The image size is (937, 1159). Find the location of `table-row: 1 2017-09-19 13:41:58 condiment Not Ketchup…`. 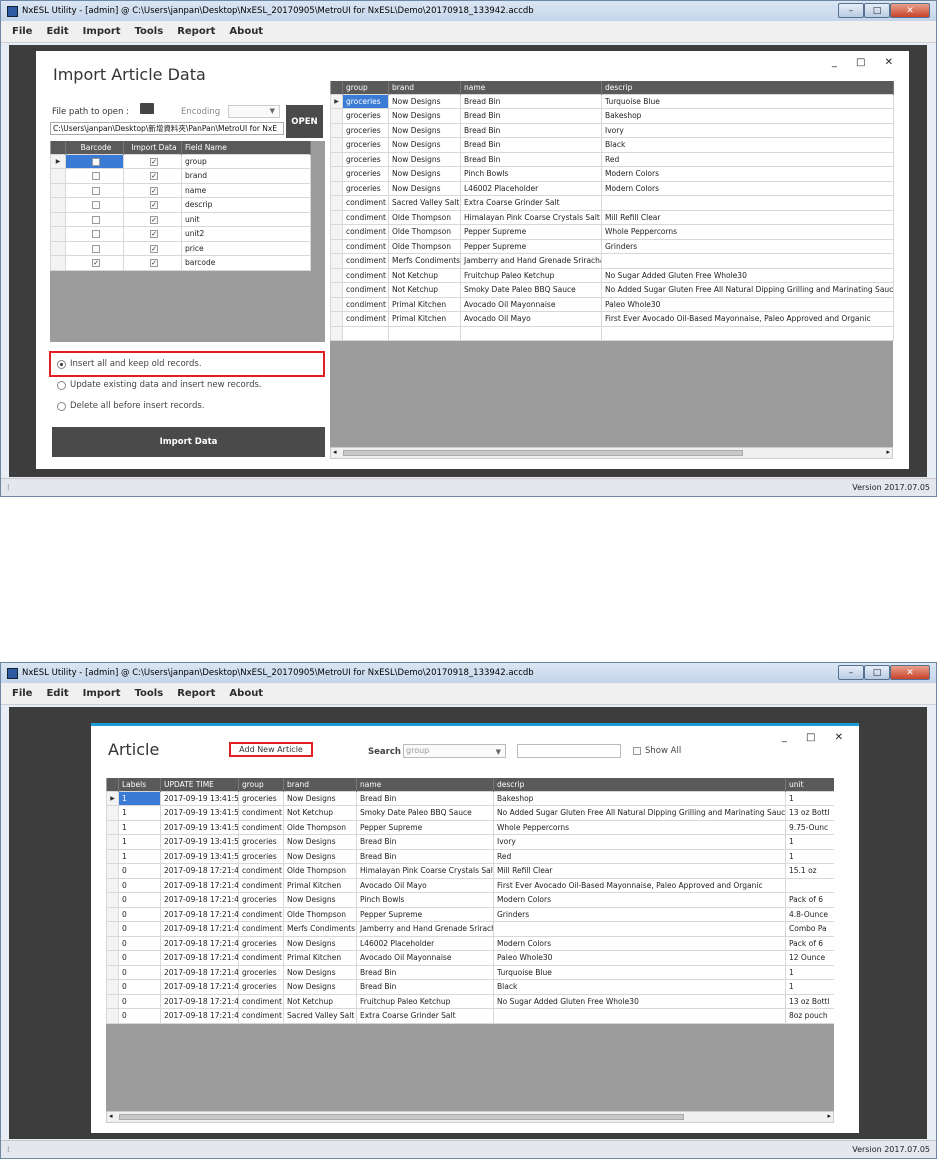

table-row: 1 2017-09-19 13:41:58 condiment Not Ketchup… is located at coordinates (470, 813).